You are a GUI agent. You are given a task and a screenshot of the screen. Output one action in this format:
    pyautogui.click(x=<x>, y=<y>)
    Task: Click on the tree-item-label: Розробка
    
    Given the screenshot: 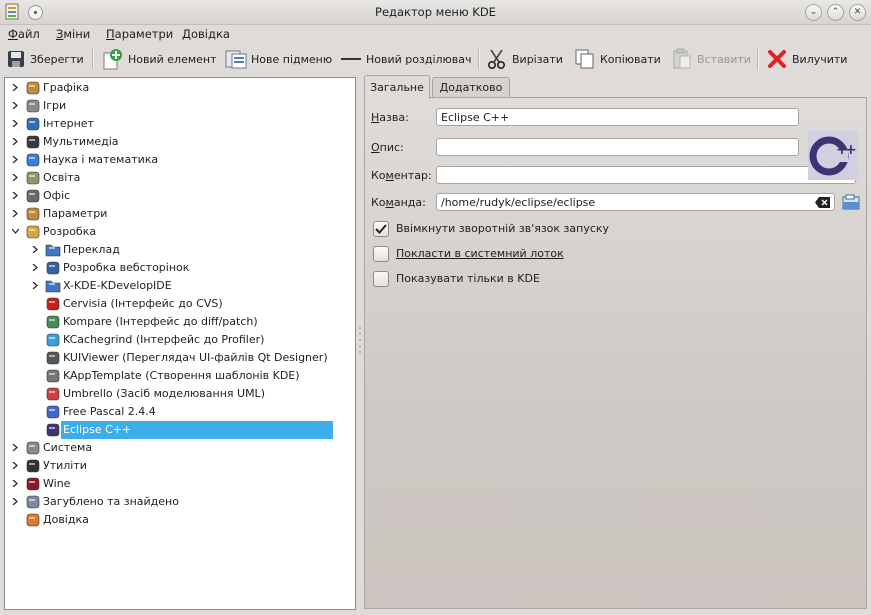 What is the action you would take?
    pyautogui.click(x=70, y=231)
    